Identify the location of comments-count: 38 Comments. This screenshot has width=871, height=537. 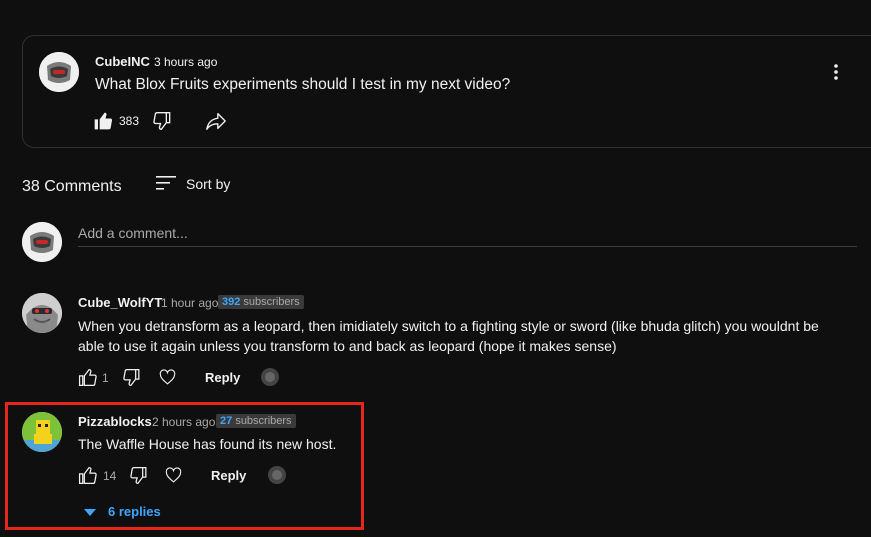
(72, 186).